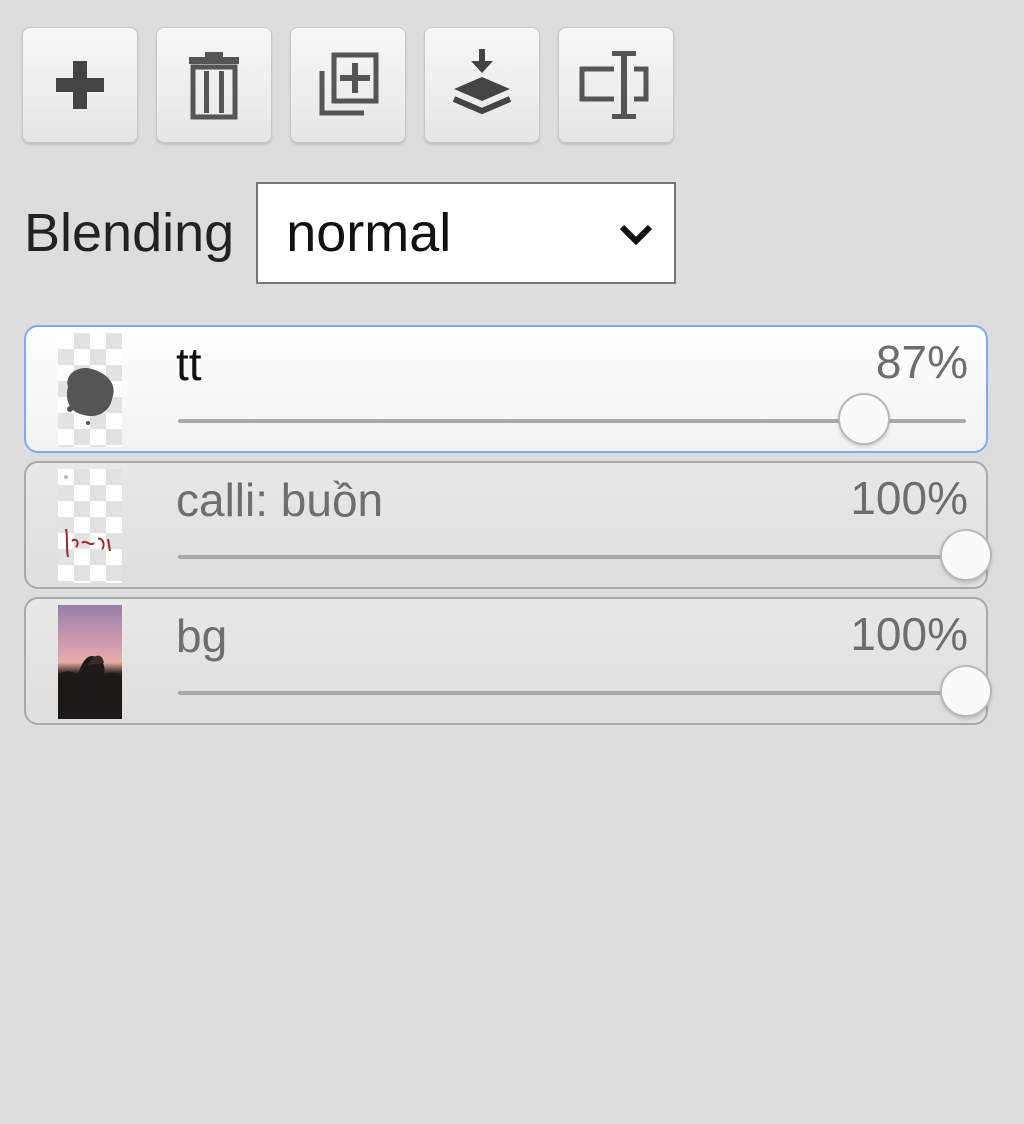  I want to click on merge-down-button, so click(482, 85).